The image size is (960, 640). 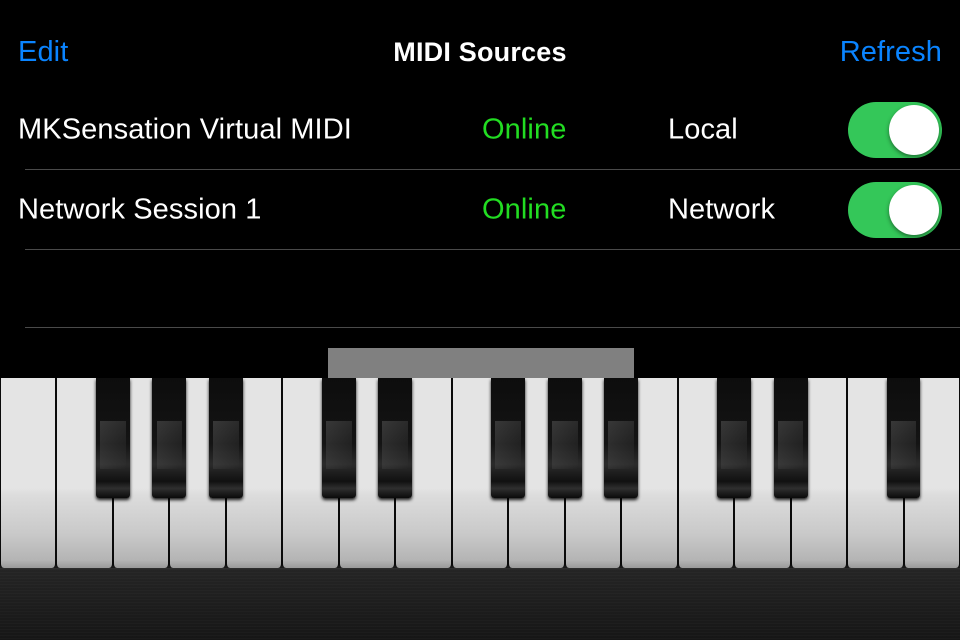 I want to click on keyboard-scroll-indicator, so click(x=481, y=363).